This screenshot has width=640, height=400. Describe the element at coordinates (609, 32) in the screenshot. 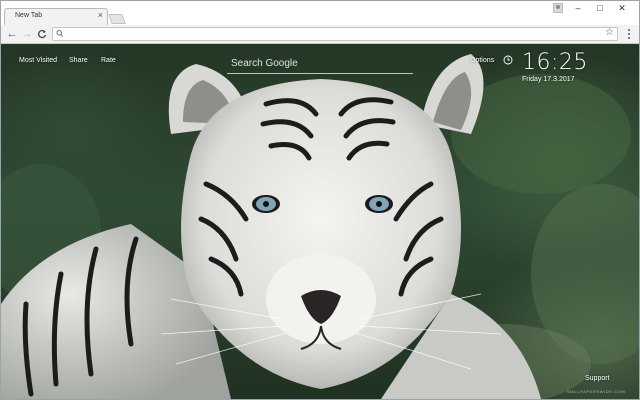

I see `star-icon: ☆` at that location.